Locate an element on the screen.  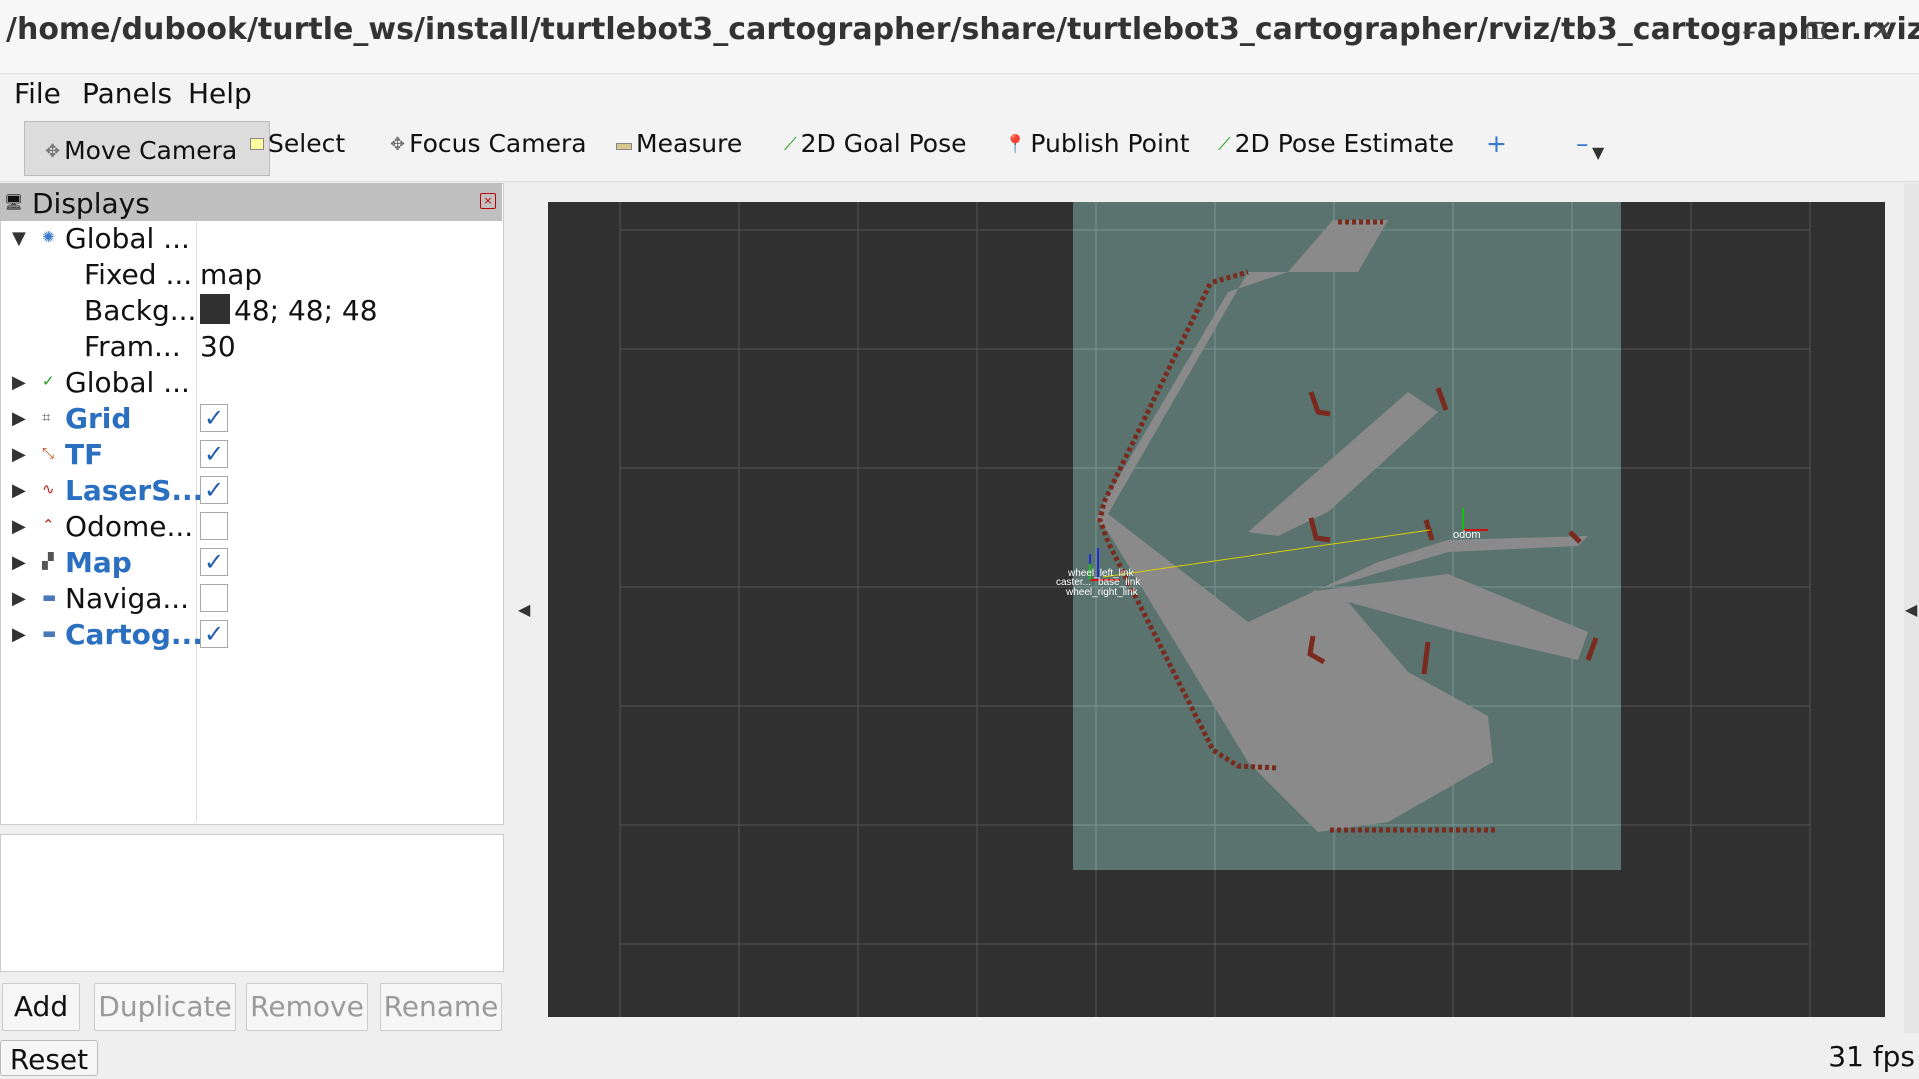
tool-publish-point: 📍 Publish Point is located at coordinates (1097, 143).